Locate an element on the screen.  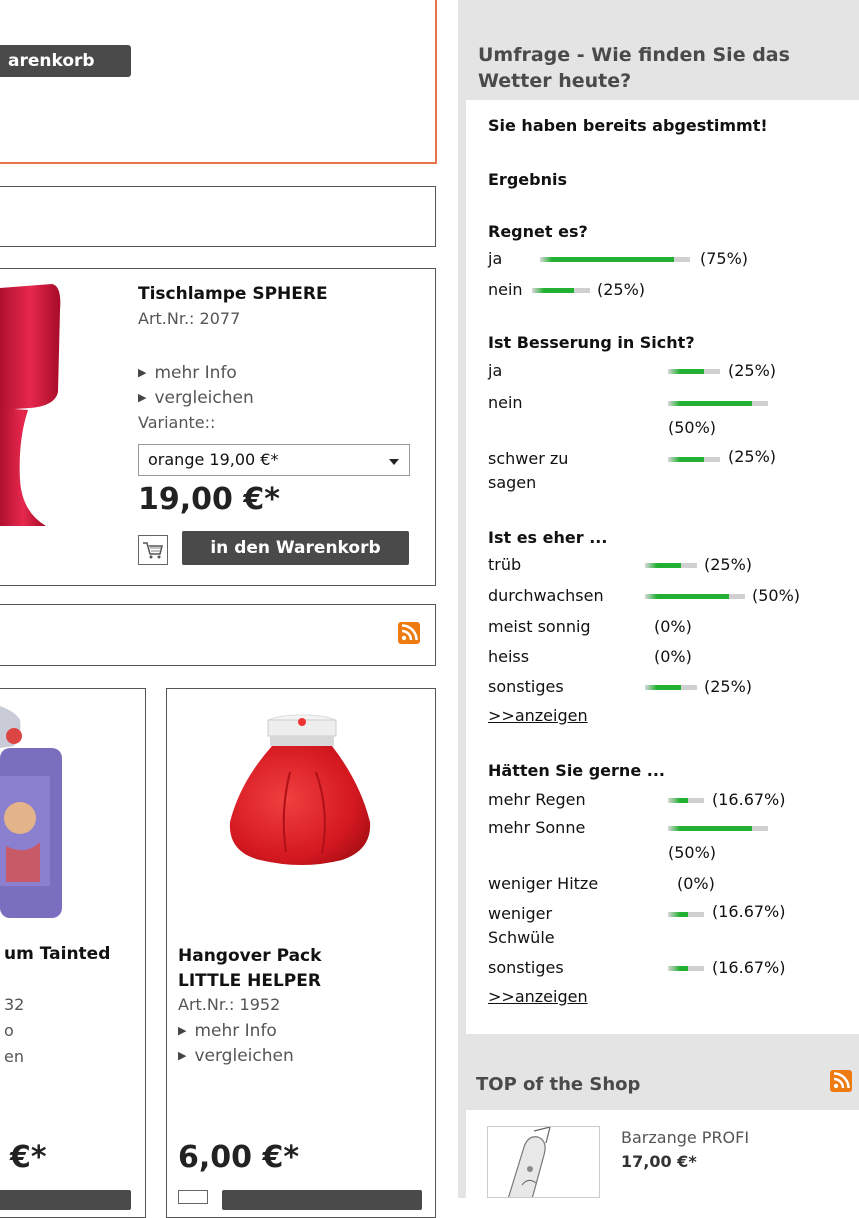
product-1-compare: en is located at coordinates (14, 1056).